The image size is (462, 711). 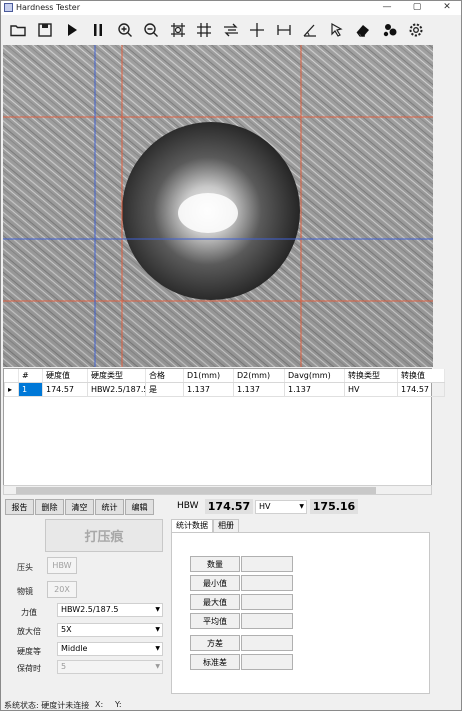 What do you see at coordinates (116, 389) in the screenshot?
I see `table-cell: HBW2.5/187.5` at bounding box center [116, 389].